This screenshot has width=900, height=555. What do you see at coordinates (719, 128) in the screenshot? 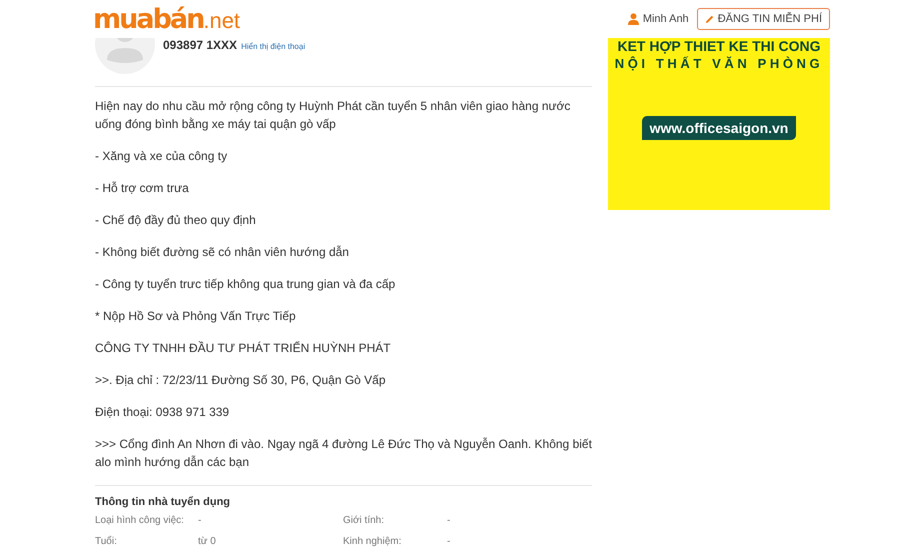
I see `ad-url-label: www.officesaigon.vn` at bounding box center [719, 128].